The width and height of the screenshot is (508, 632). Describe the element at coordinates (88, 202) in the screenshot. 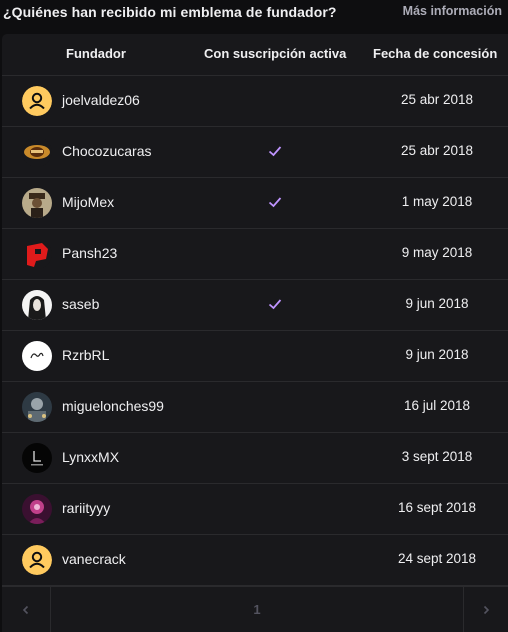

I see `founder-name: MijoMex` at that location.